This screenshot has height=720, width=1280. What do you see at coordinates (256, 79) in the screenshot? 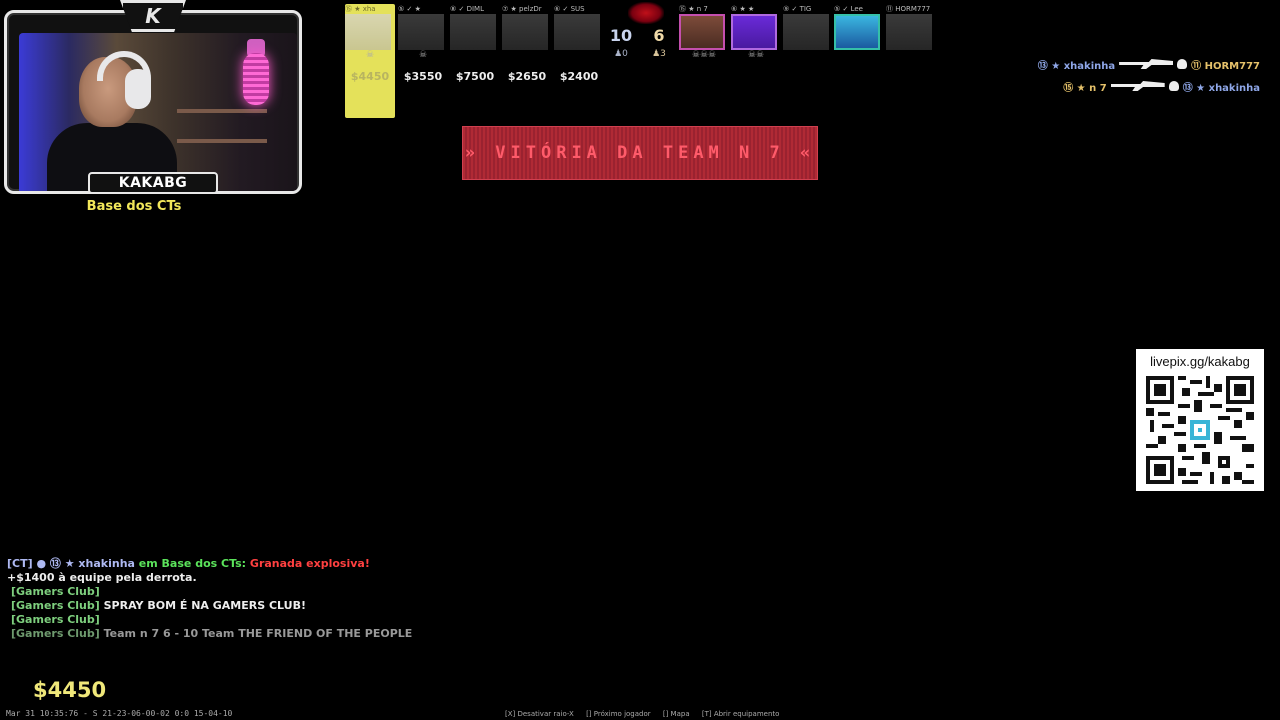
I see `microphone-icon` at bounding box center [256, 79].